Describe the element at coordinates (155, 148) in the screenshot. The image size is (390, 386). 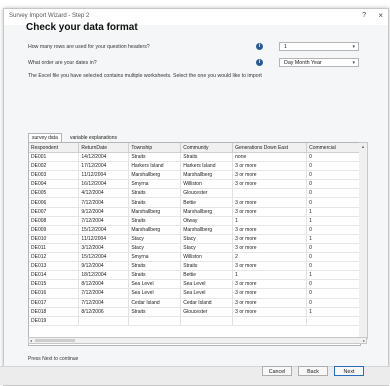
I see `column-header: Township` at that location.